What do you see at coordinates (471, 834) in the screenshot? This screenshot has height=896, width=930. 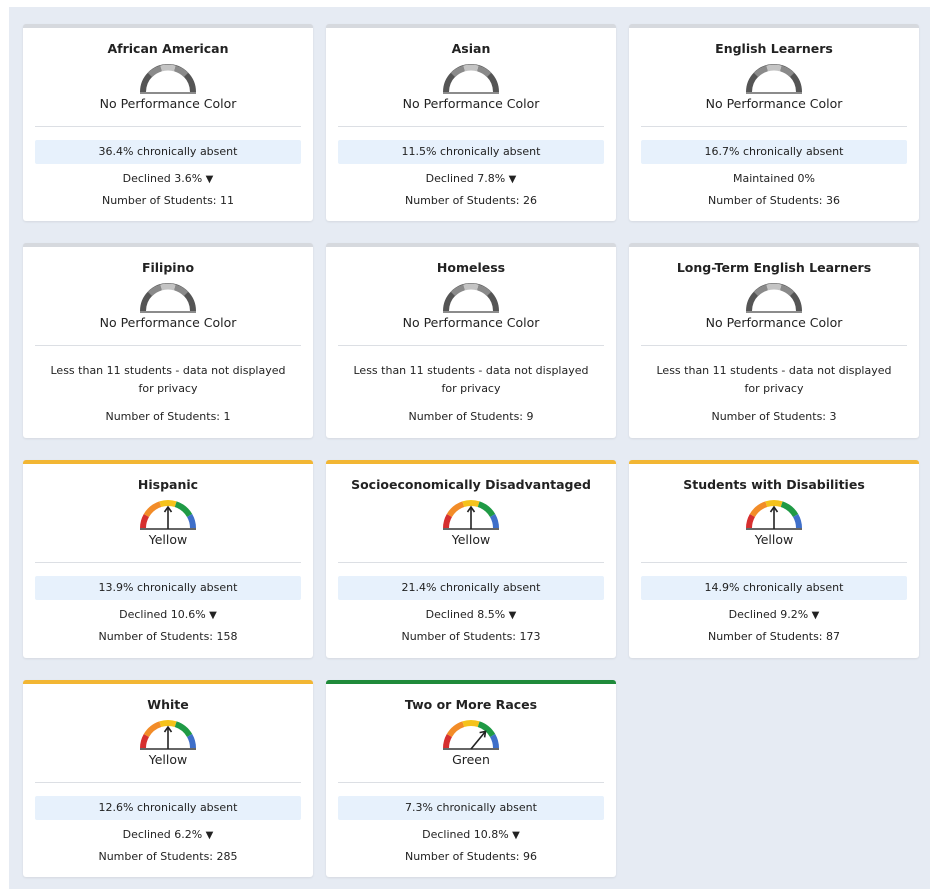 I see `change-text: Declined 10.8% ▼` at bounding box center [471, 834].